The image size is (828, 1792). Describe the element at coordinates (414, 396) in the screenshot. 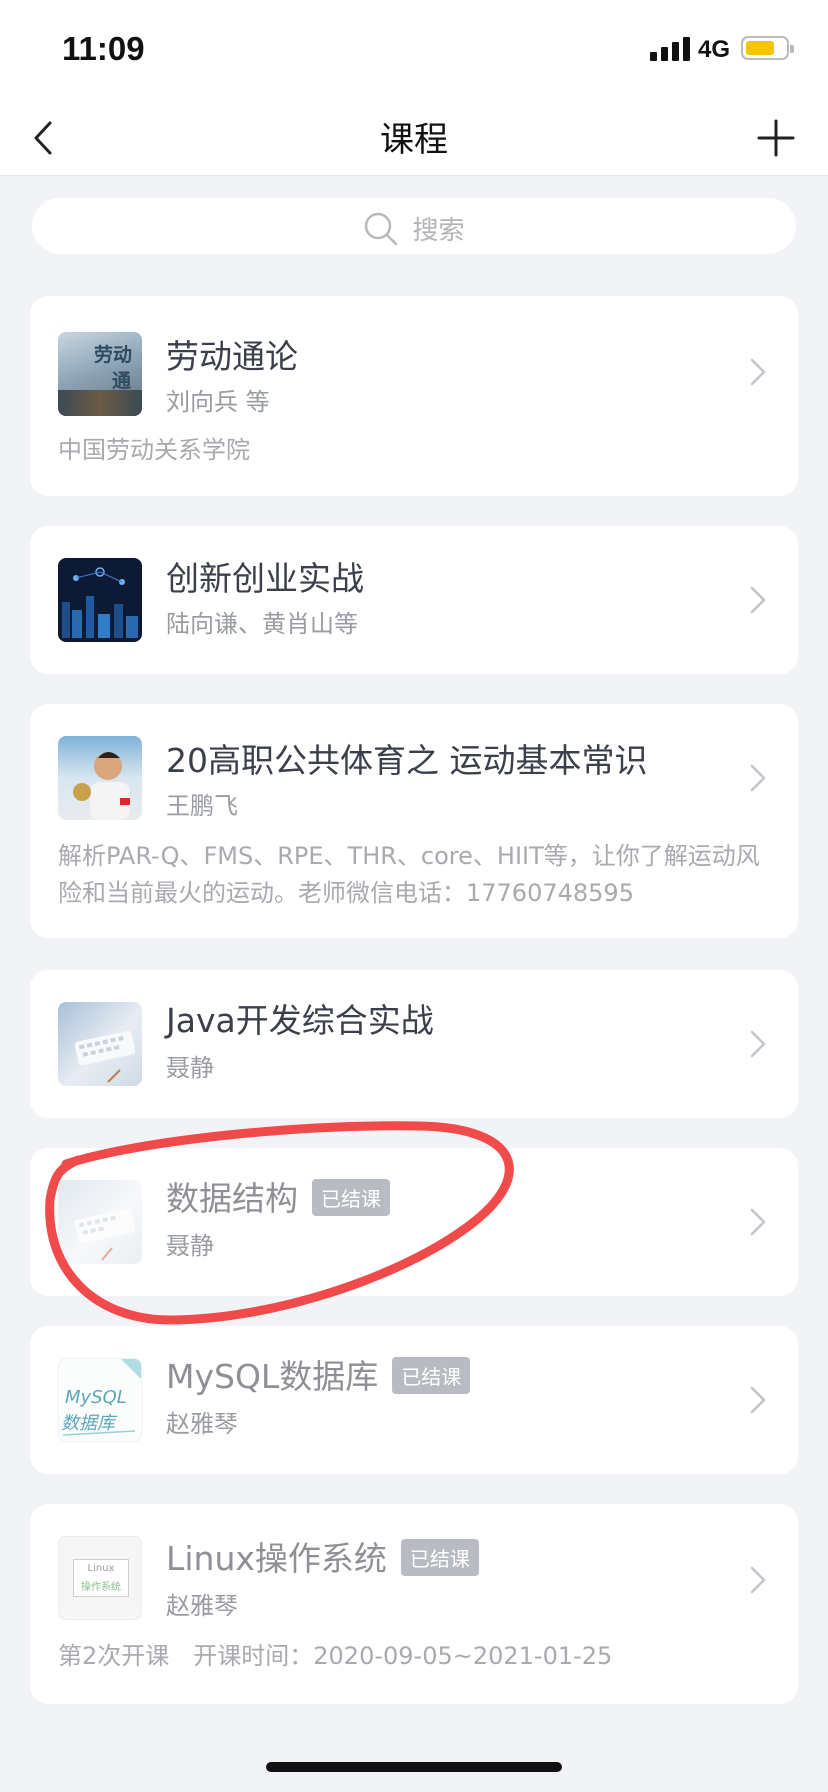

I see `course-card: 劳动 通 劳动通论 刘向兵 等 中国劳动关系学院` at that location.